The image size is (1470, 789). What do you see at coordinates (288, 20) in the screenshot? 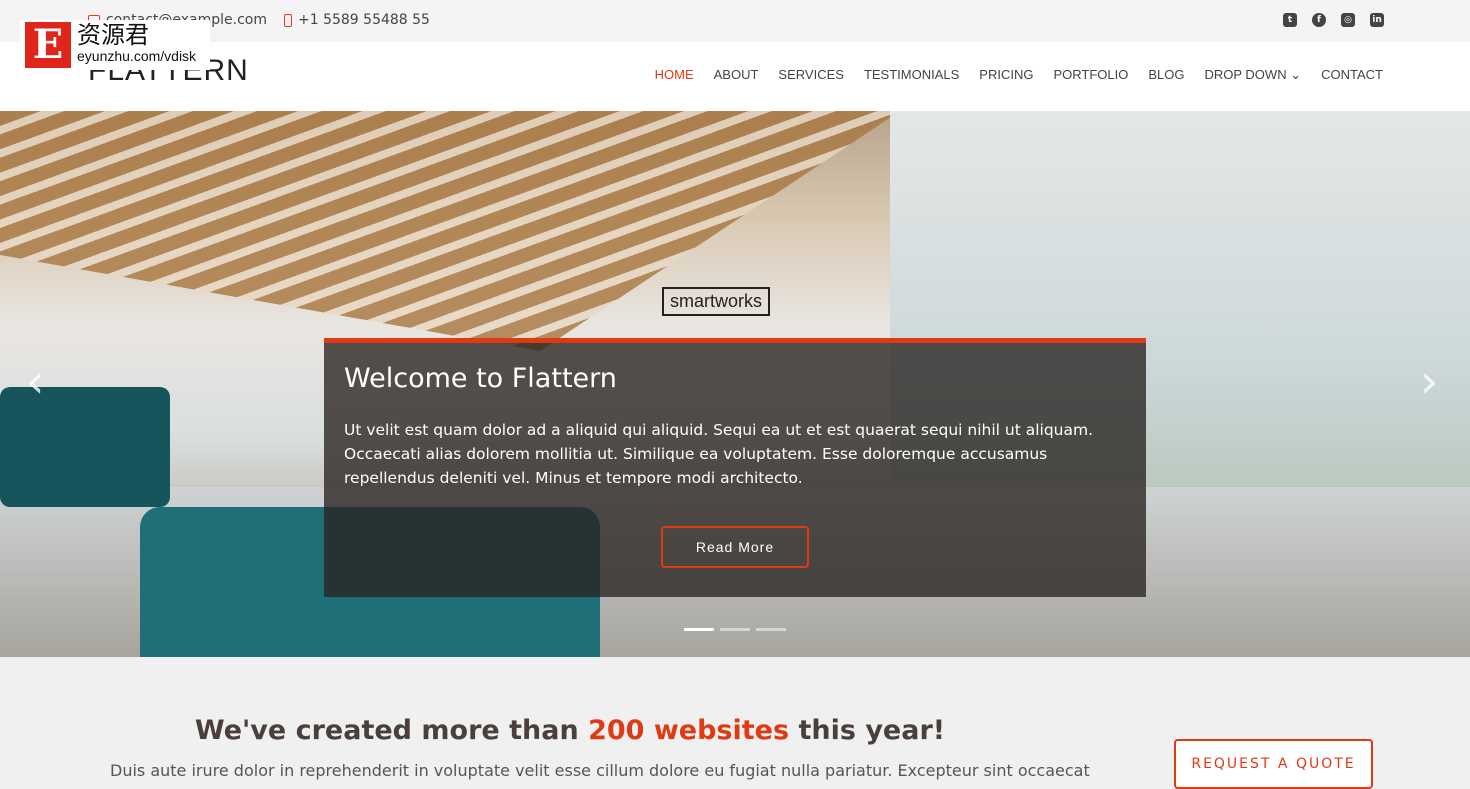
I see `phone-icon` at bounding box center [288, 20].